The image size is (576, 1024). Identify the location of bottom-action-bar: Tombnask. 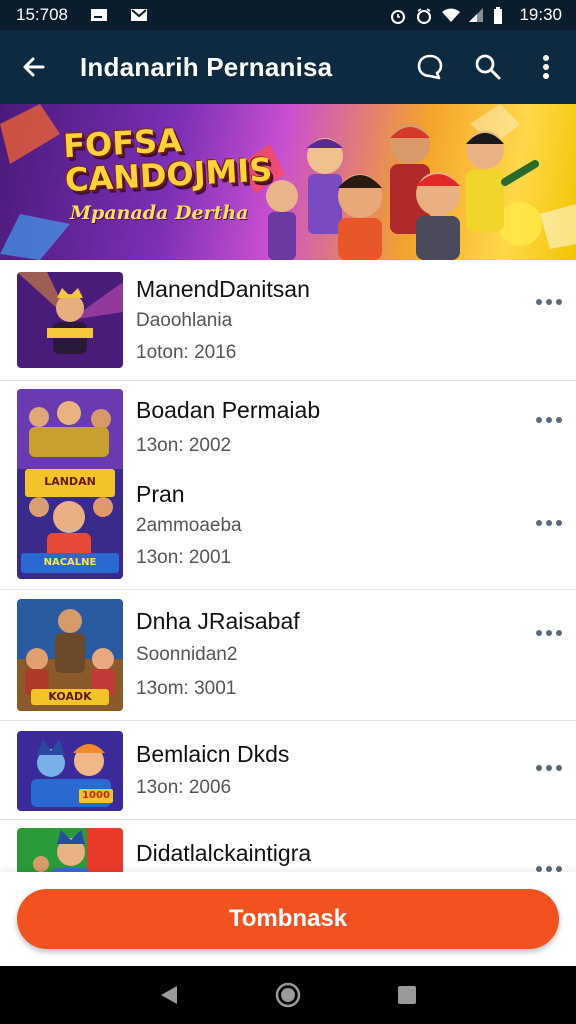
(288, 919).